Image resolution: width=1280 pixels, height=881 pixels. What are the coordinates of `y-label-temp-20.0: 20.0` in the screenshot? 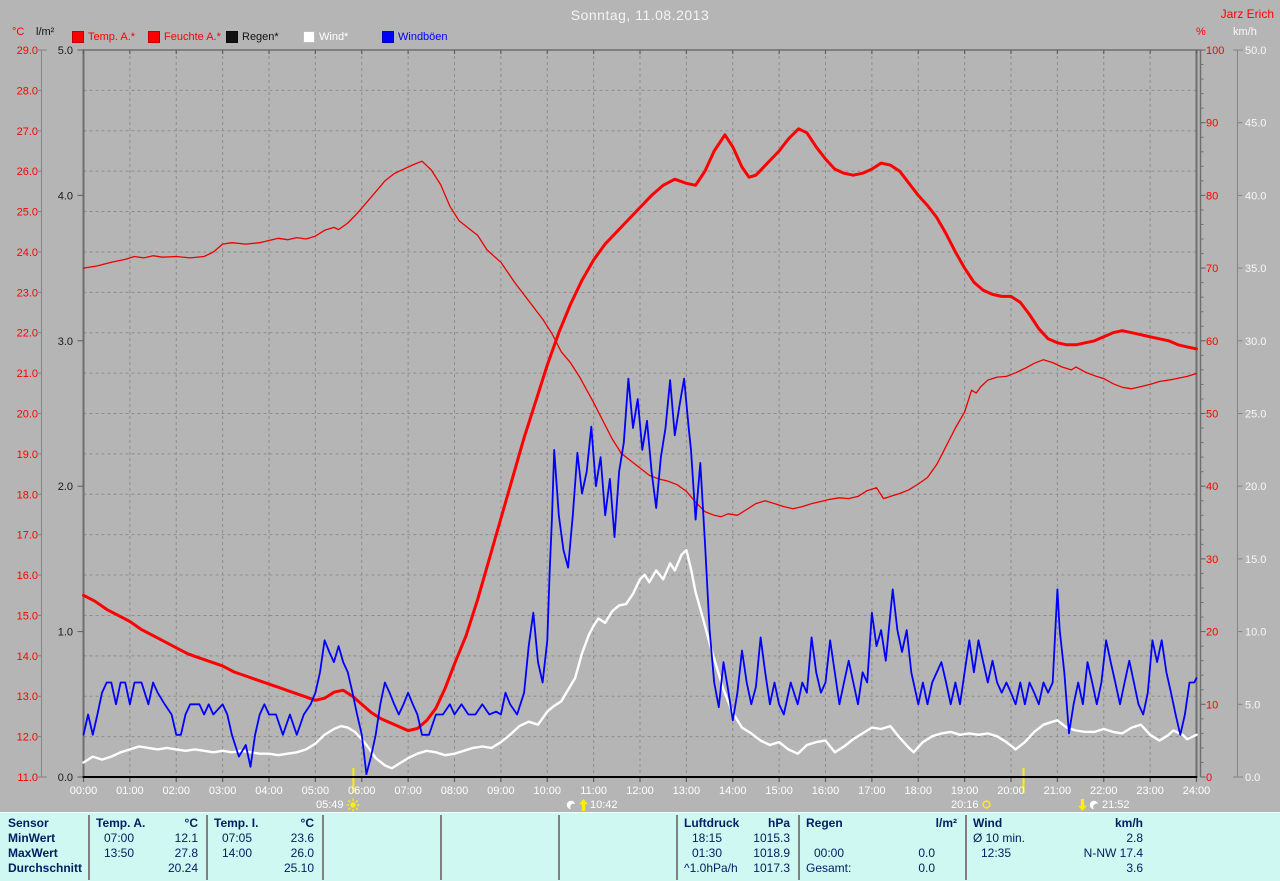 It's located at (27, 415).